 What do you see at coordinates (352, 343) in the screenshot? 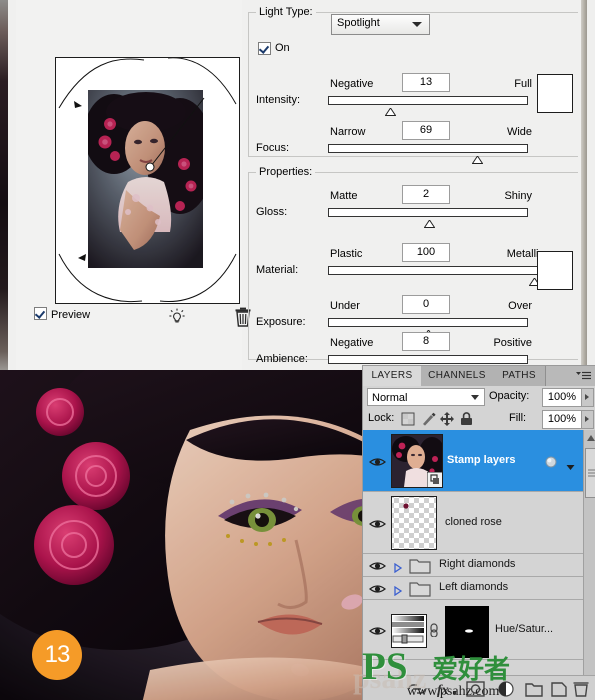
I see `slider-min-label-5: Negative` at bounding box center [352, 343].